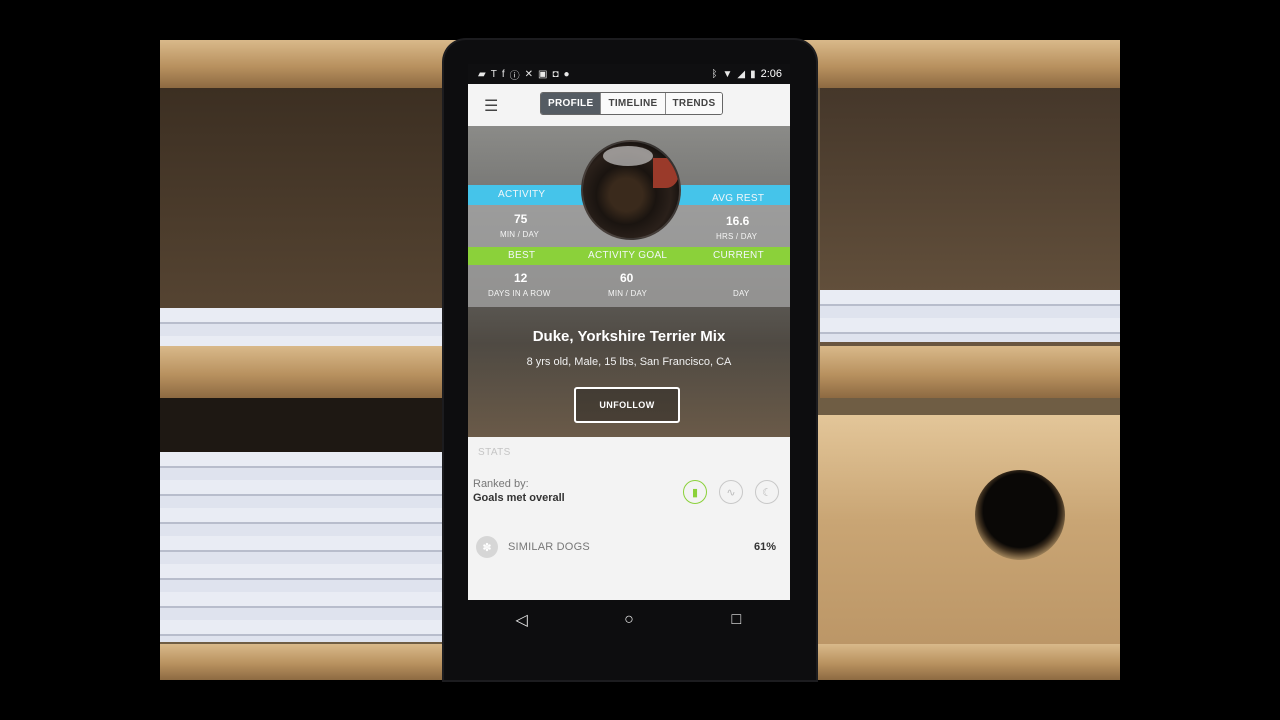  I want to click on facebook-icon: f, so click(503, 74).